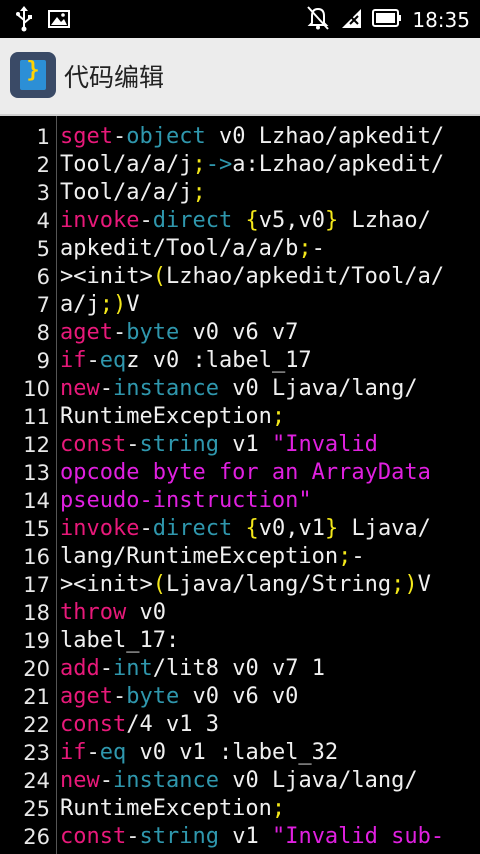  What do you see at coordinates (240, 277) in the screenshot?
I see `code-line: 6 ><init>(Lzhao/apkedit/Tool/a/` at bounding box center [240, 277].